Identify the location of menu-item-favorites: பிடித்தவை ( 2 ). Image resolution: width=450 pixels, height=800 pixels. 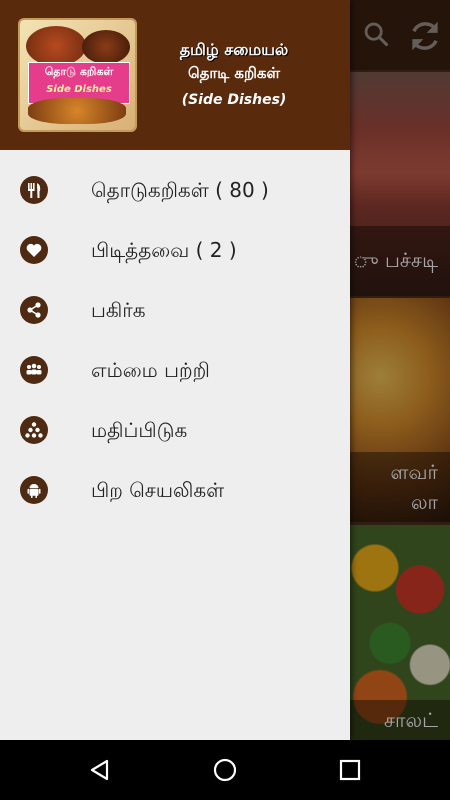
(175, 250).